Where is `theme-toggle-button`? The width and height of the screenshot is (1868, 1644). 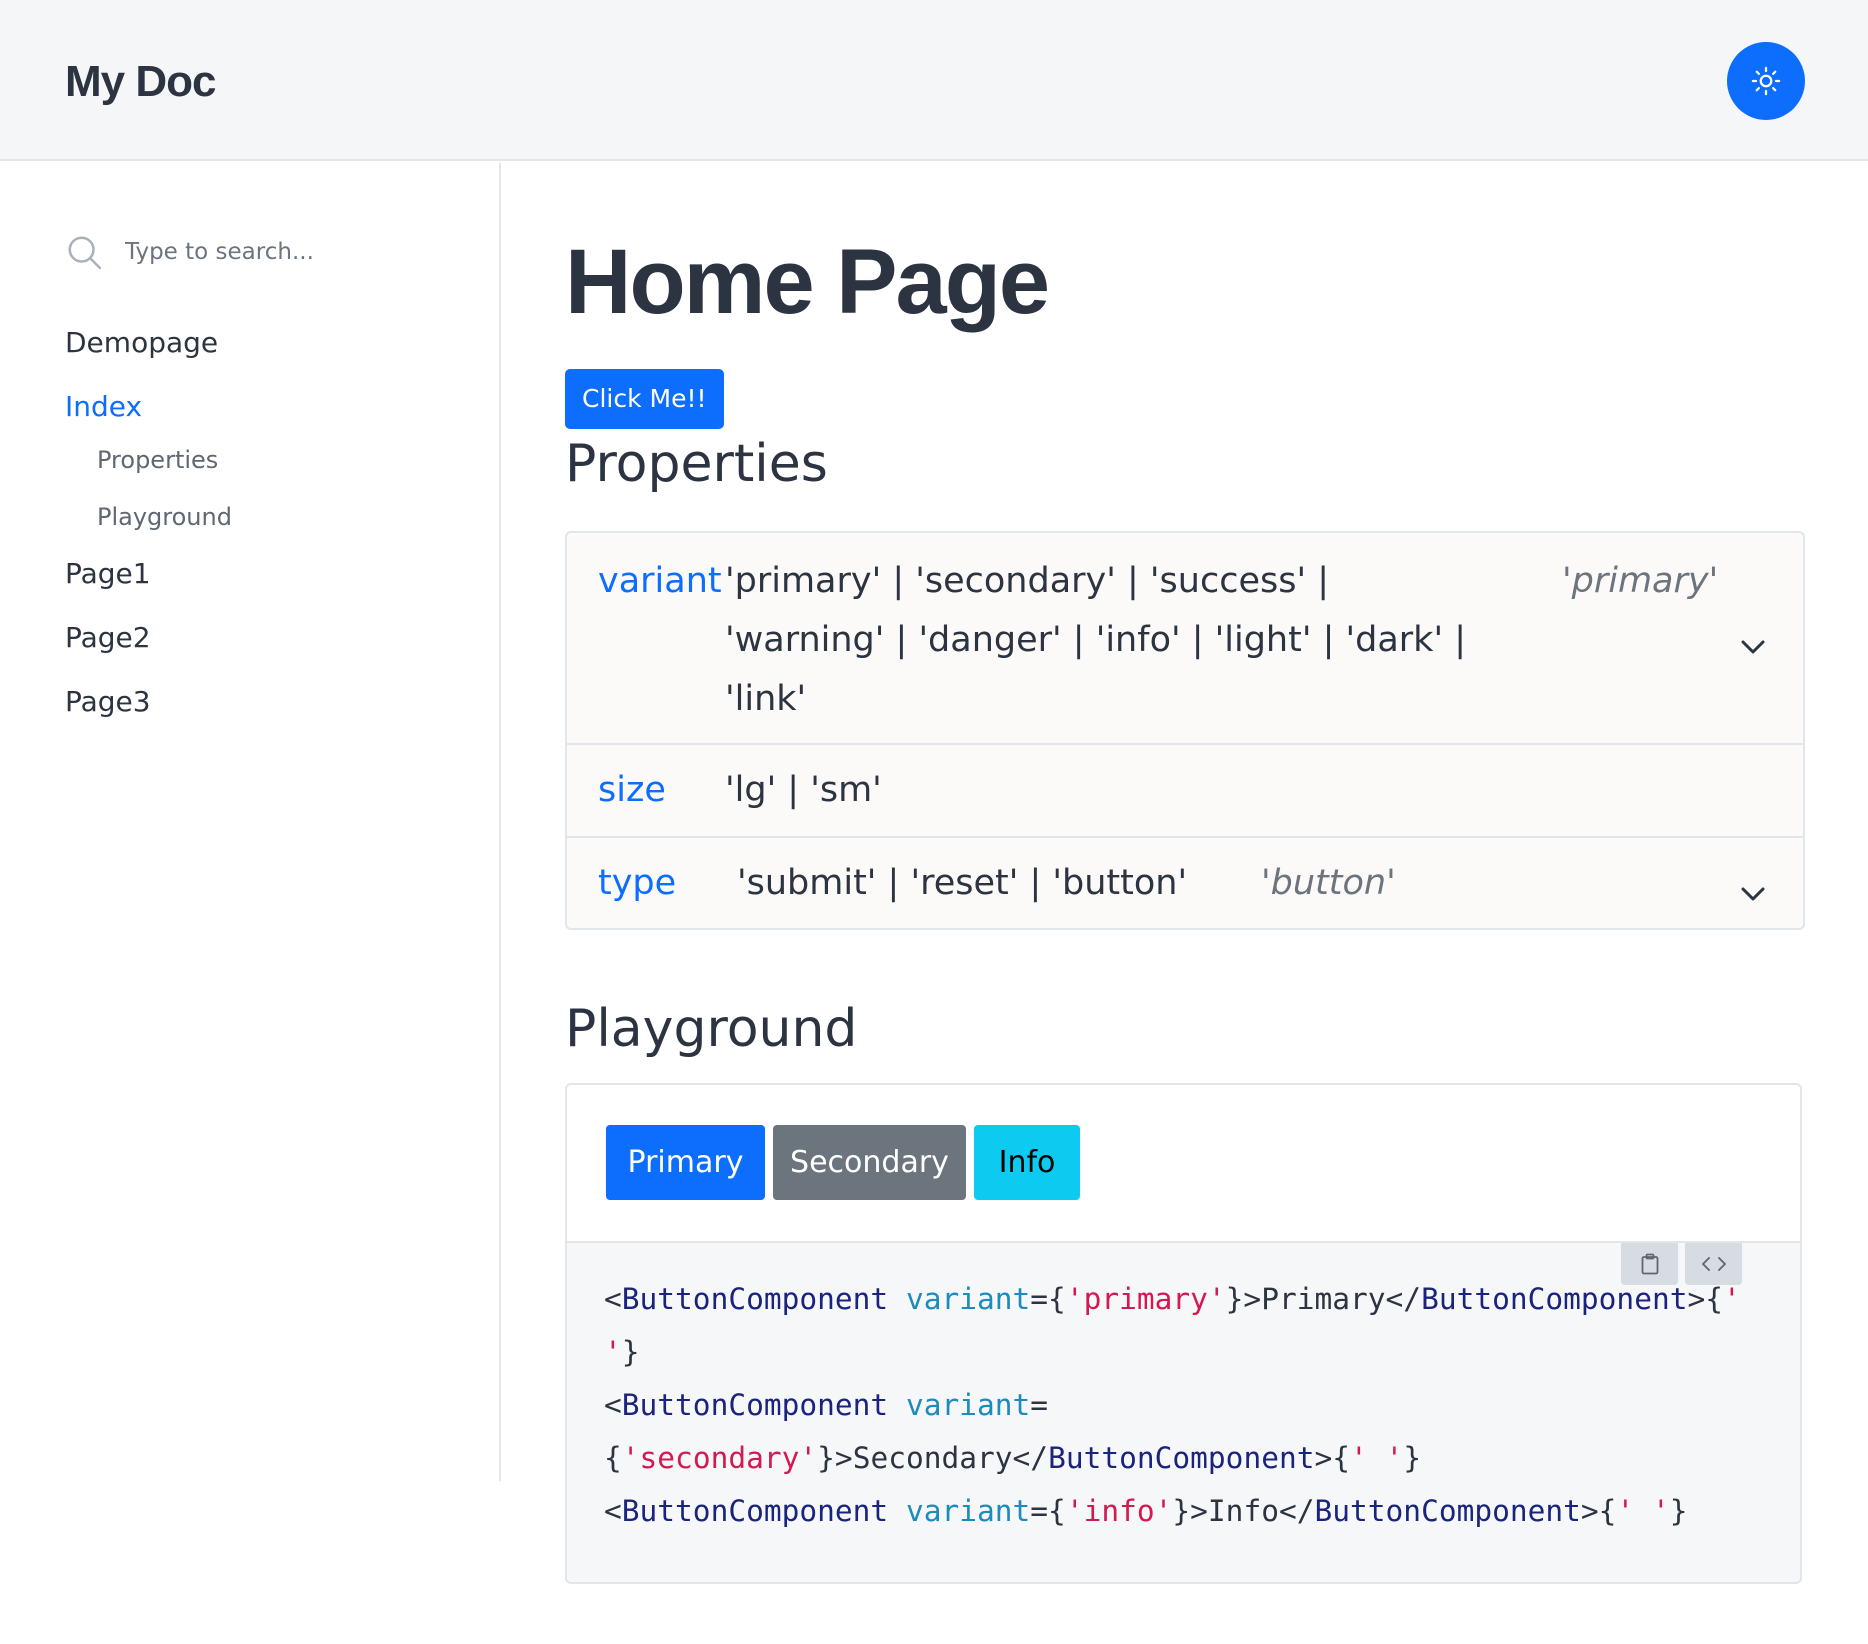
theme-toggle-button is located at coordinates (1766, 81).